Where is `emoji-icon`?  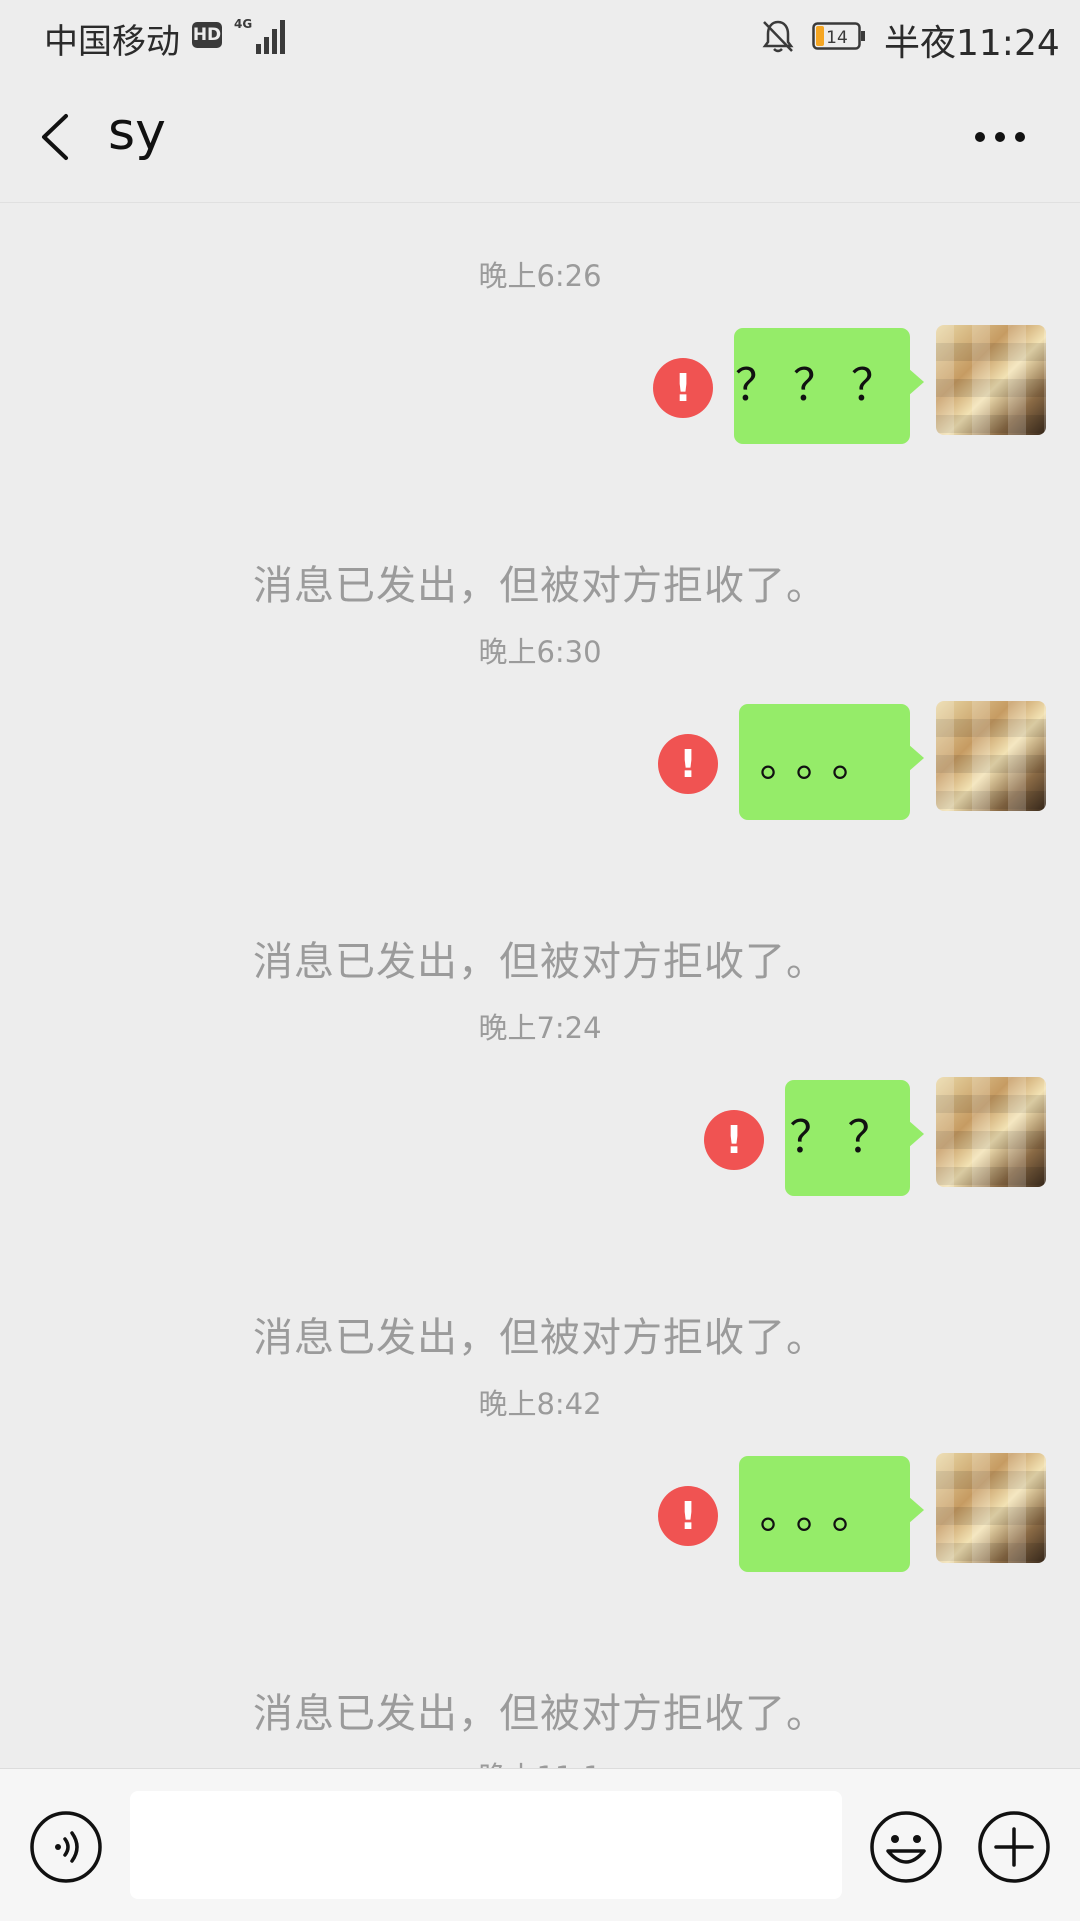
emoji-icon is located at coordinates (906, 1847).